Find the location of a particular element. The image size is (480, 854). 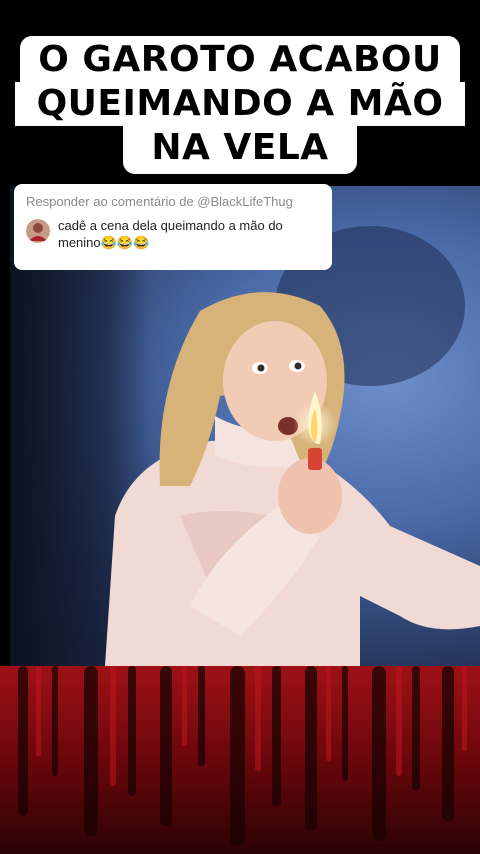

title-line-1: O GAROTO ACABOU is located at coordinates (240, 59).